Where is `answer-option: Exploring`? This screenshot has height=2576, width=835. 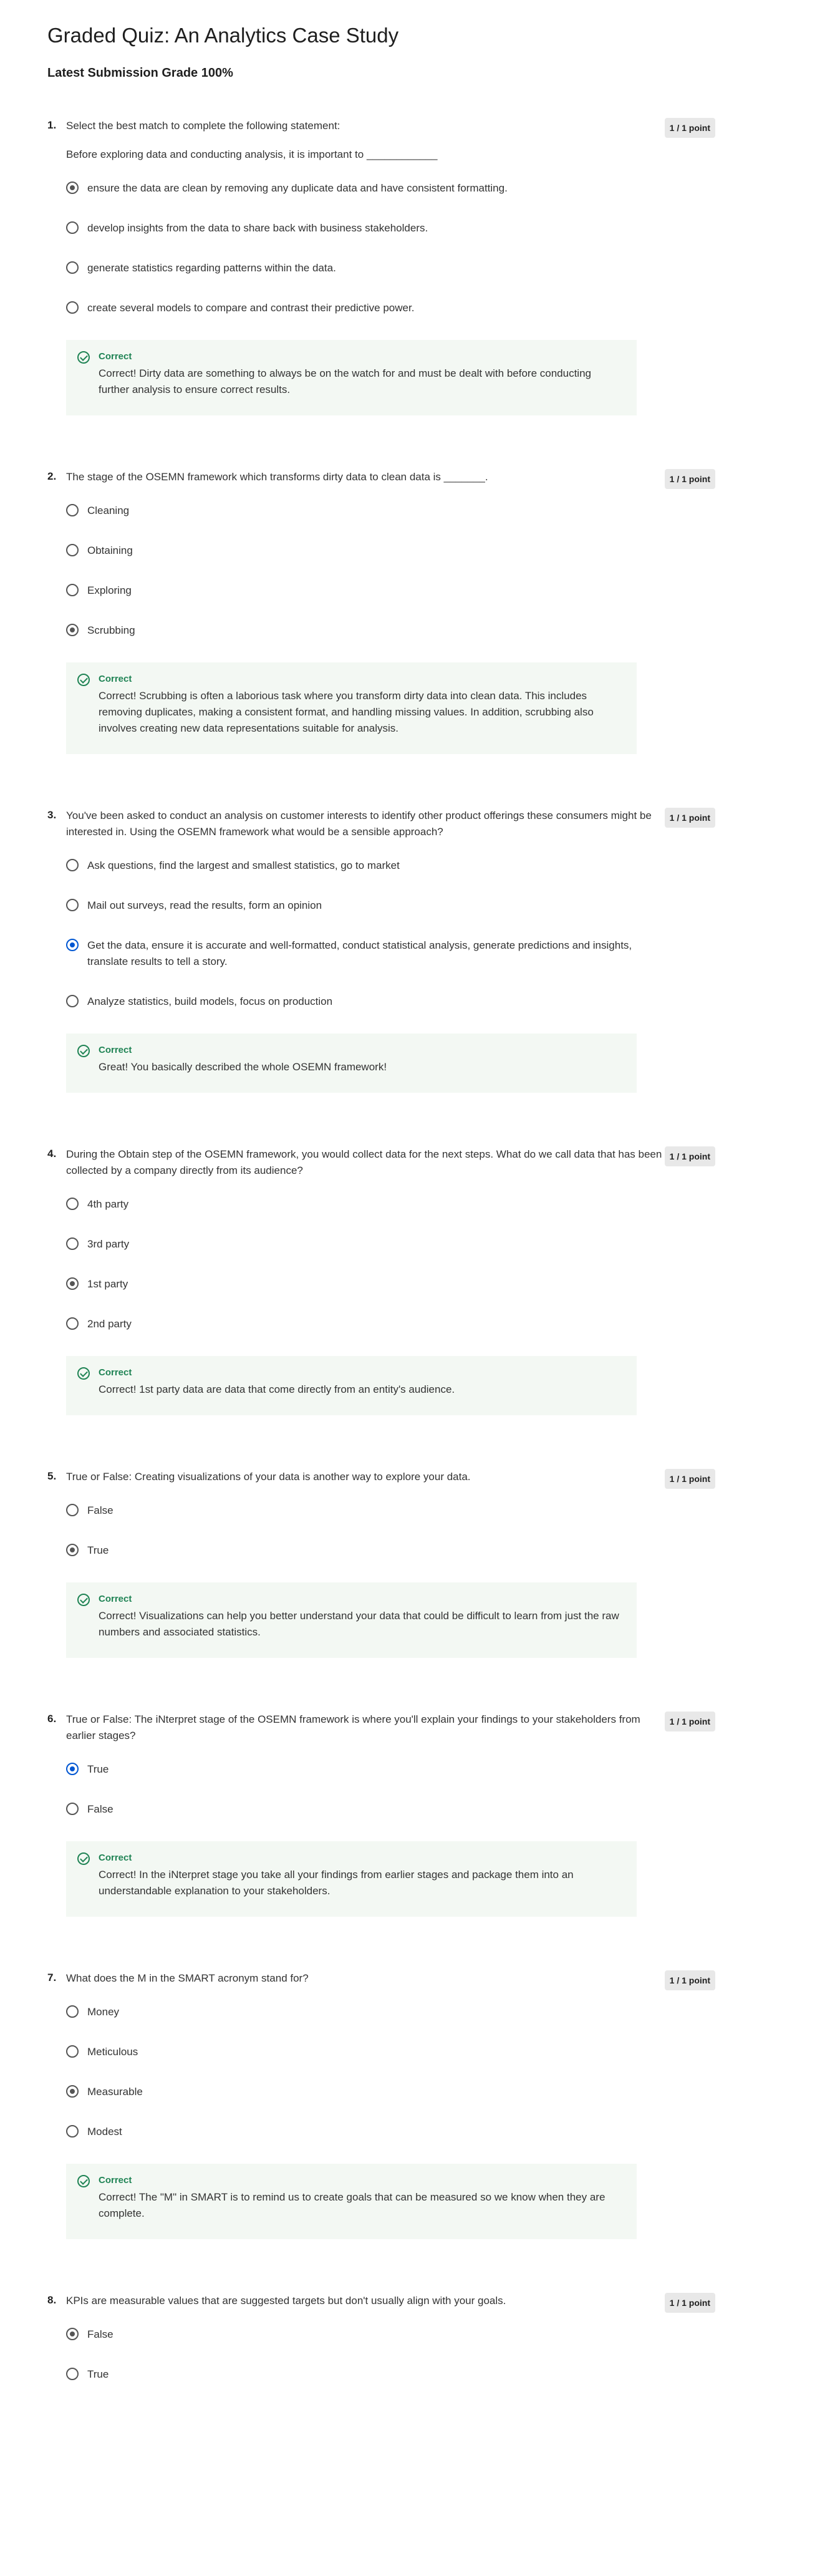 answer-option: Exploring is located at coordinates (356, 591).